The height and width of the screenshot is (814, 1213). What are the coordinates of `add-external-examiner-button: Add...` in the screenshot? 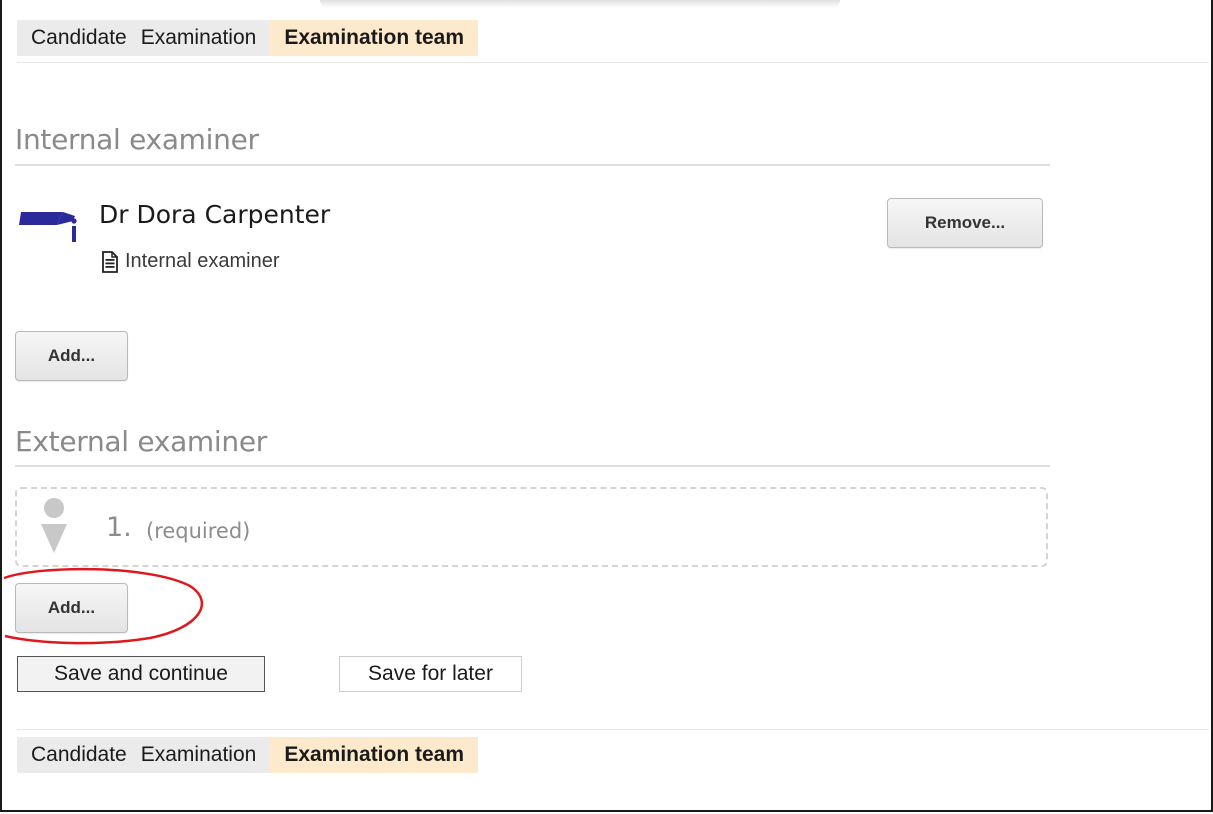 It's located at (71, 608).